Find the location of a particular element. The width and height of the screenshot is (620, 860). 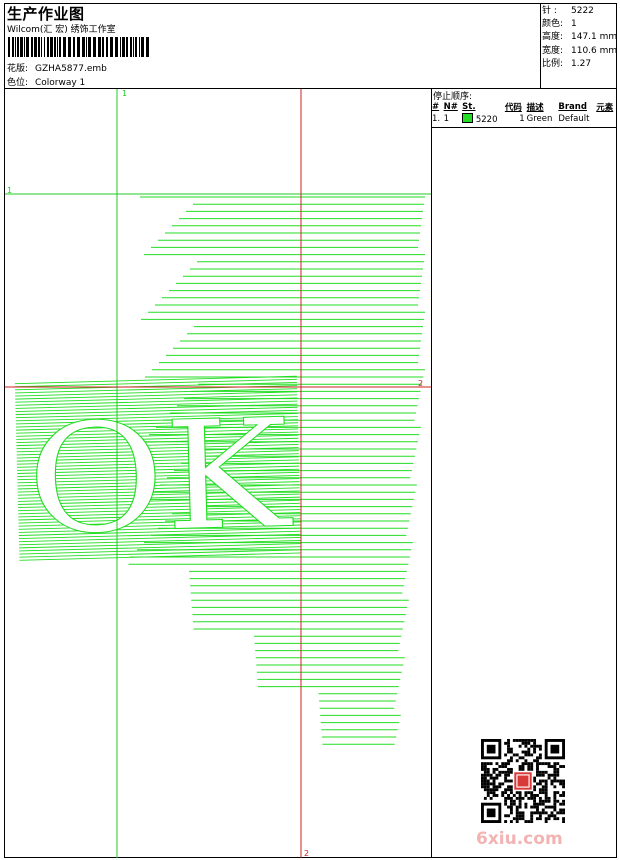

row-stitches: 5220 is located at coordinates (482, 119).